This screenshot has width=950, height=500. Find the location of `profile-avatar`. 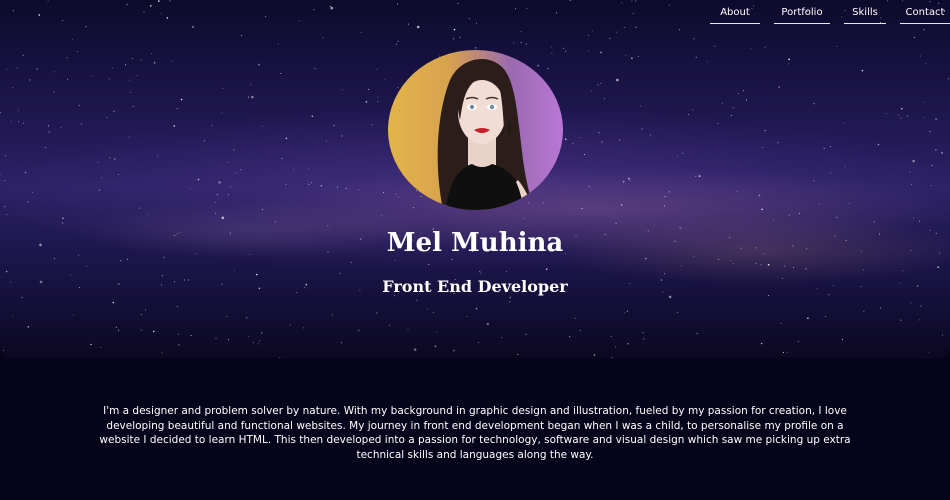

profile-avatar is located at coordinates (475, 130).